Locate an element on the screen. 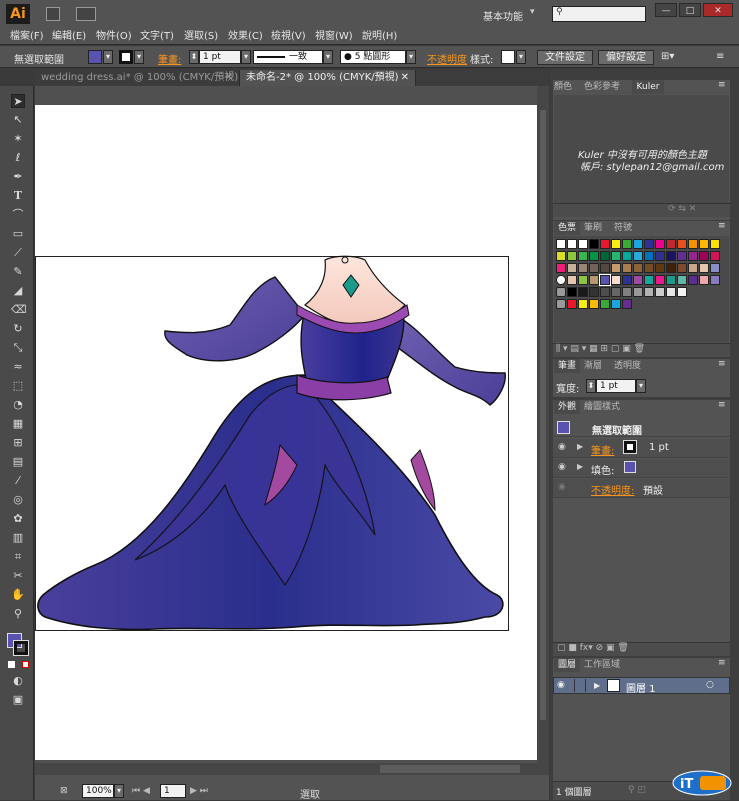  slice-tool-icon: ✂ is located at coordinates (18, 576).